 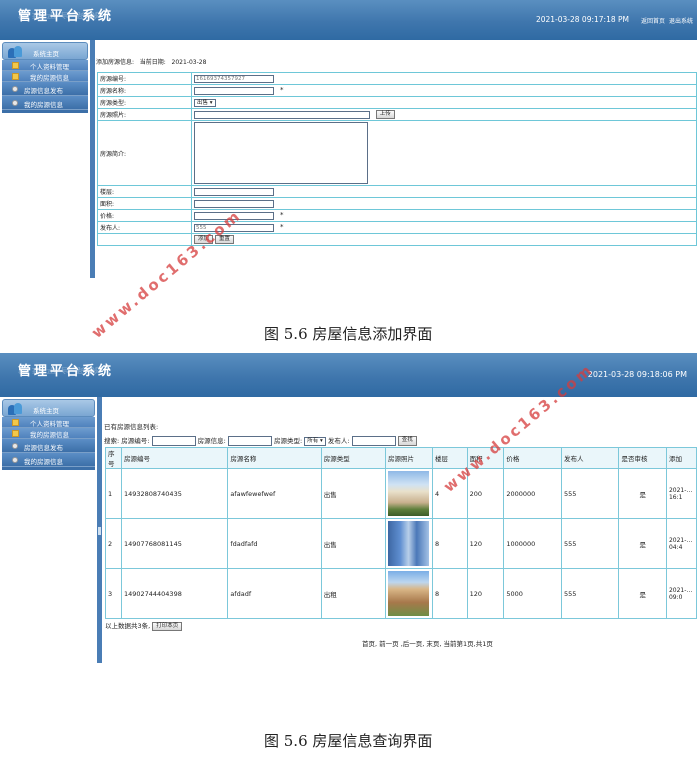 What do you see at coordinates (407, 441) in the screenshot?
I see `search-button: 查找` at bounding box center [407, 441].